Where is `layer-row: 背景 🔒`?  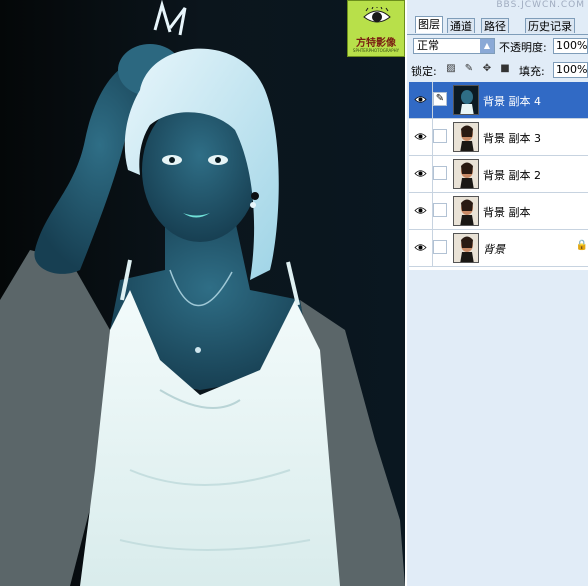
layer-row: 背景 🔒 is located at coordinates (498, 248).